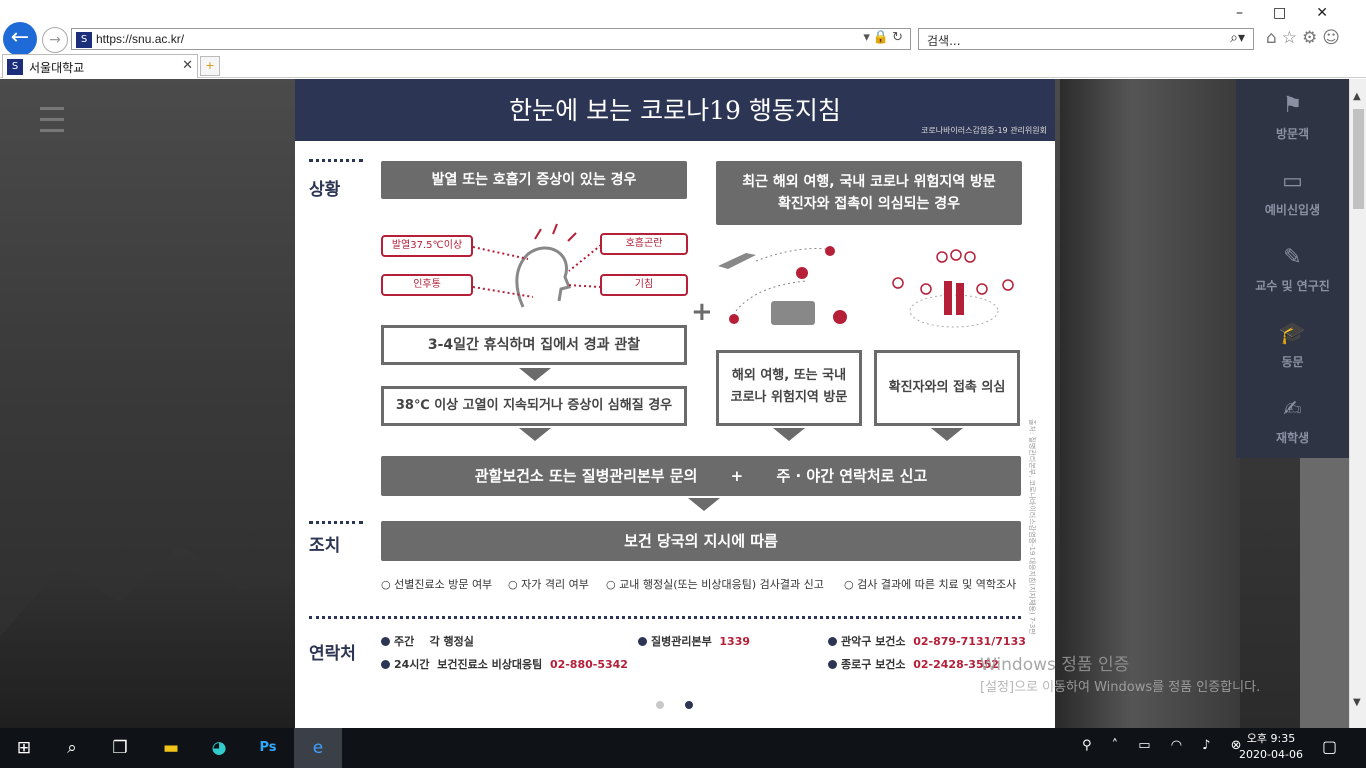  What do you see at coordinates (120, 748) in the screenshot?
I see `task-view-icon: ❐` at bounding box center [120, 748].